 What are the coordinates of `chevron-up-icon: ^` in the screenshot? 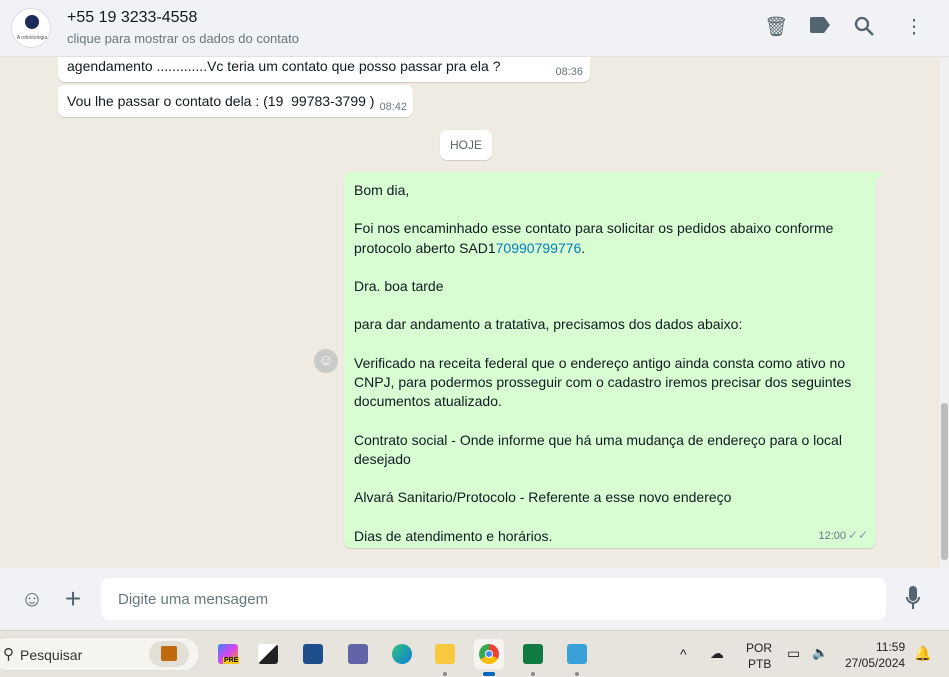 It's located at (683, 654).